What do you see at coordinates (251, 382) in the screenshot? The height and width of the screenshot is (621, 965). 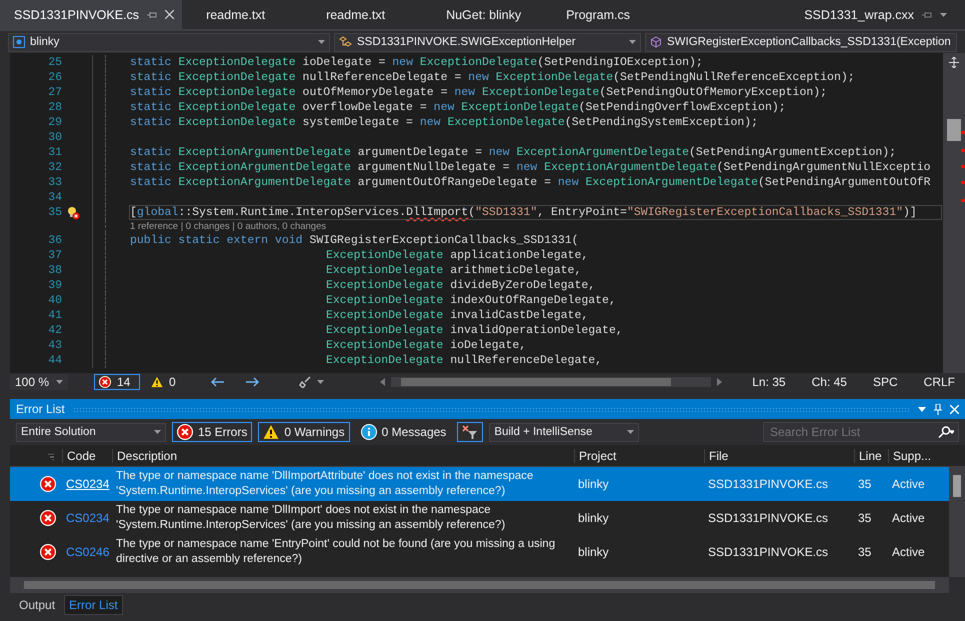 I see `forward-arrow-icon` at bounding box center [251, 382].